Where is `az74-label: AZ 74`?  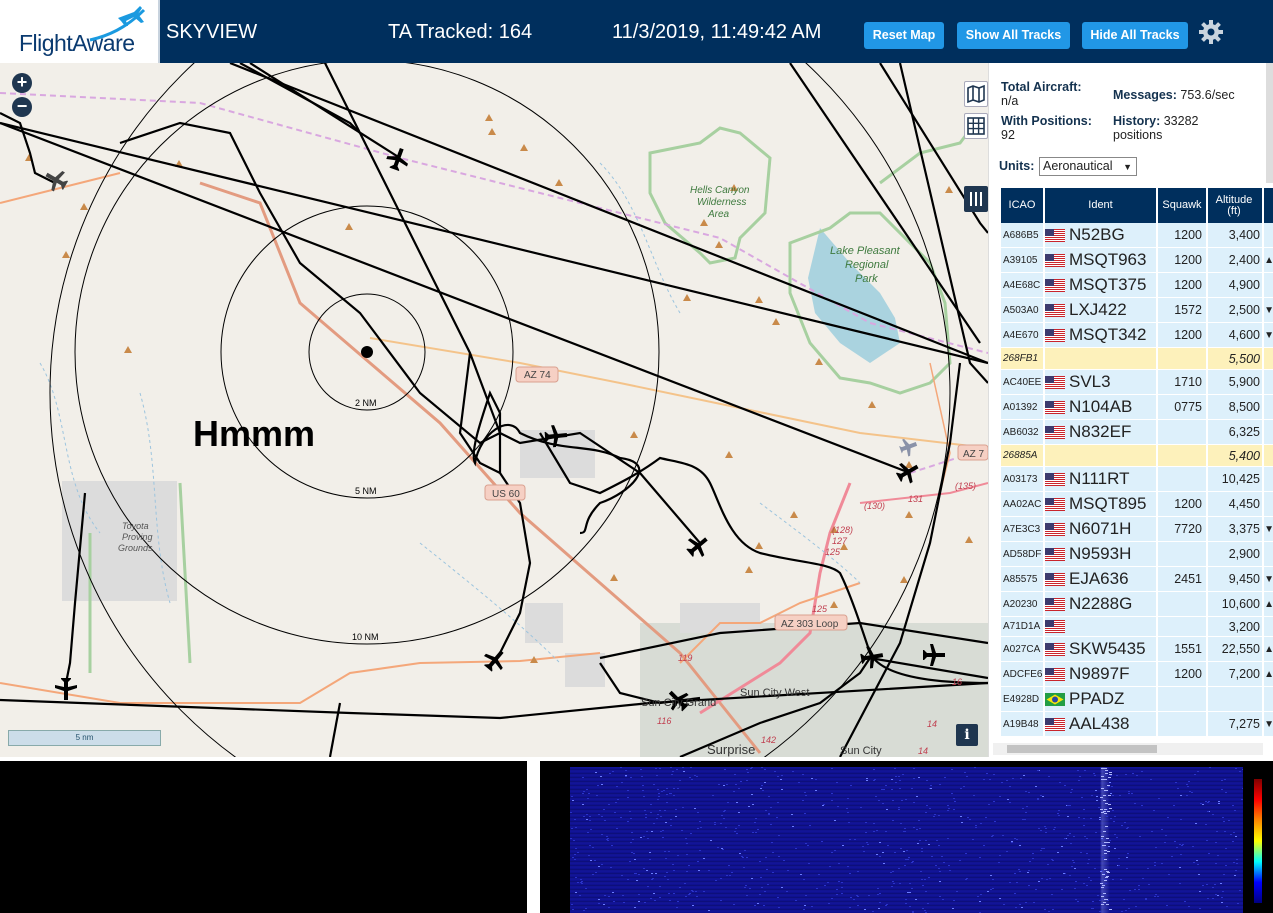 az74-label: AZ 74 is located at coordinates (537, 375).